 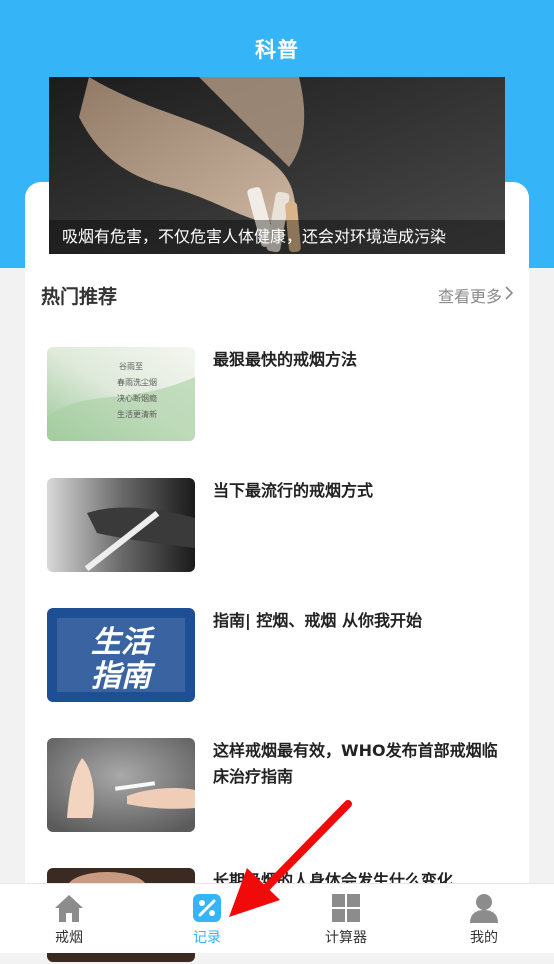 I want to click on chevron-right-icon, so click(x=509, y=295).